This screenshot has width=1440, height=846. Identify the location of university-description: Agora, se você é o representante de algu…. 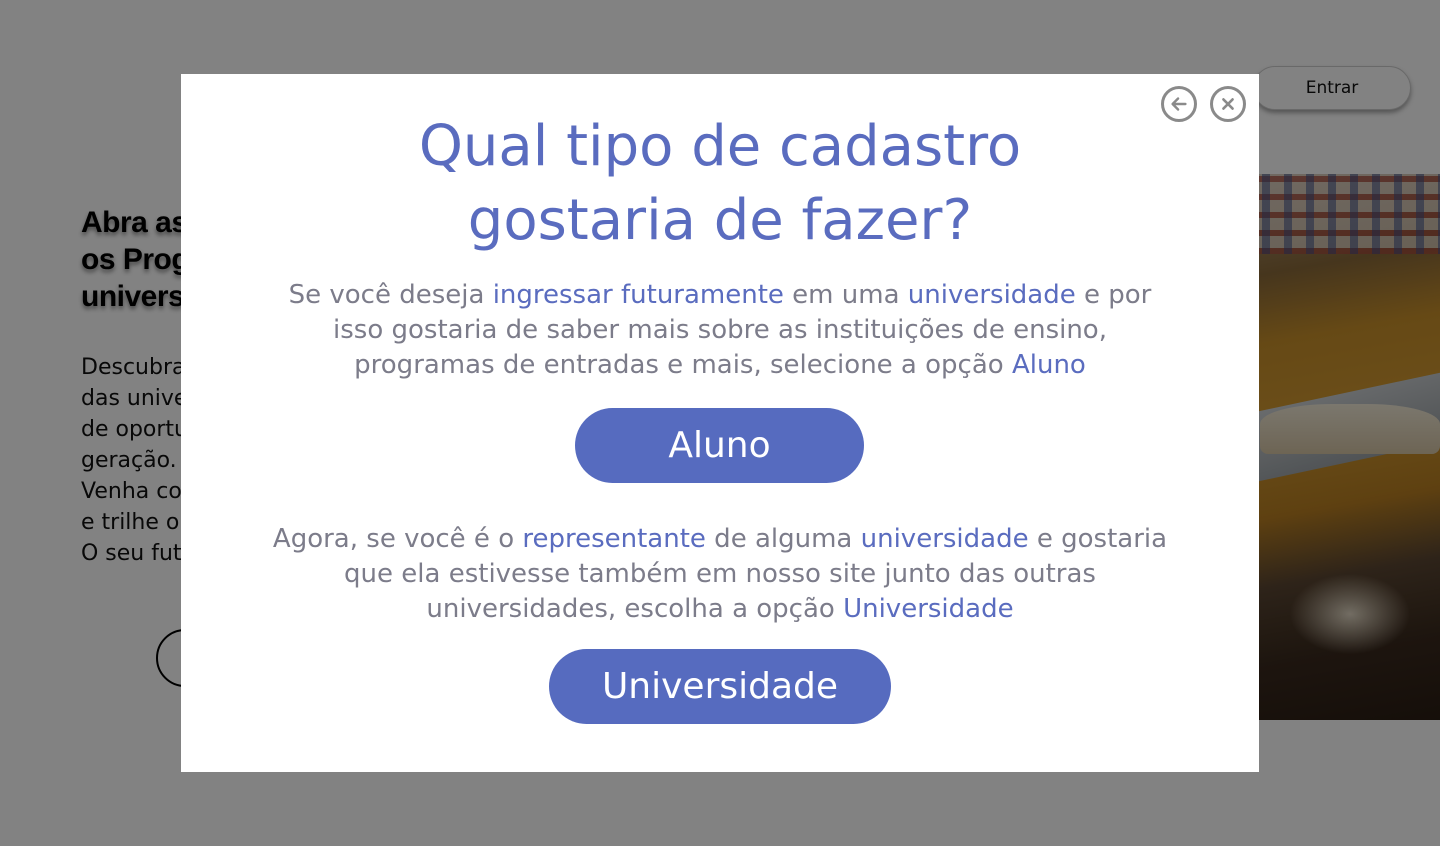
(720, 574).